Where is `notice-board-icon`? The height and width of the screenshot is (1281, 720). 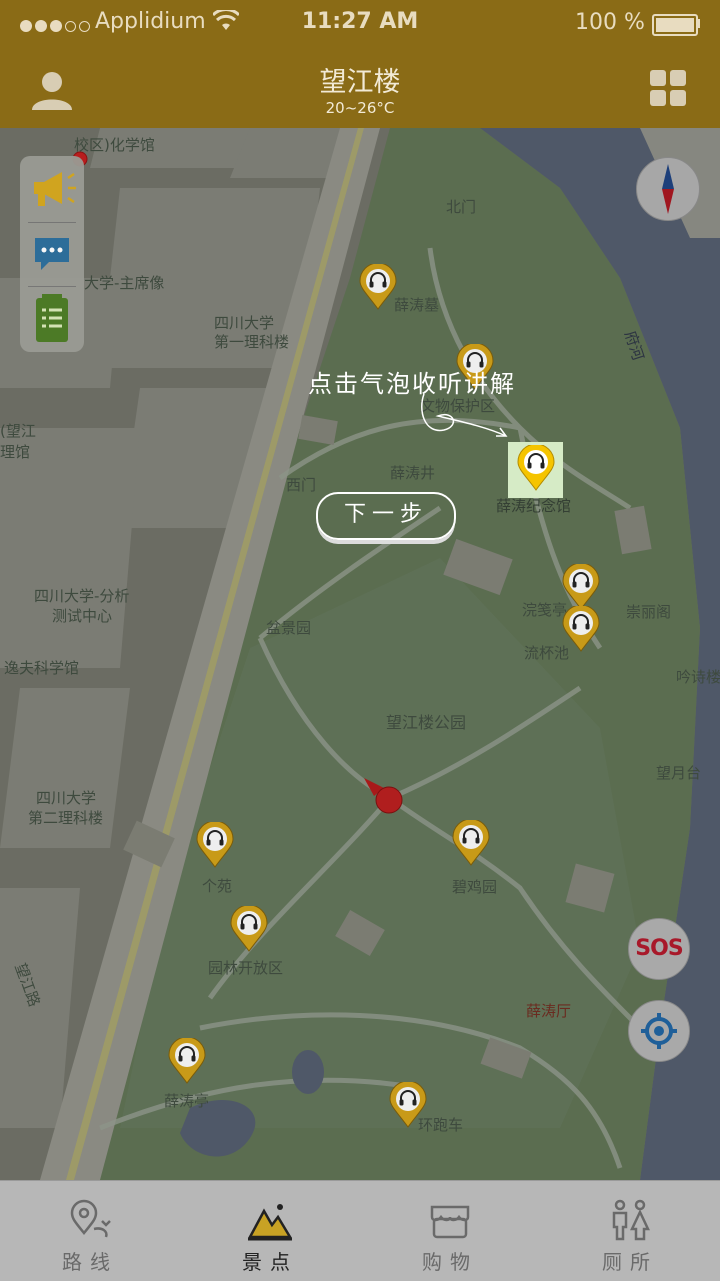 notice-board-icon is located at coordinates (52, 322).